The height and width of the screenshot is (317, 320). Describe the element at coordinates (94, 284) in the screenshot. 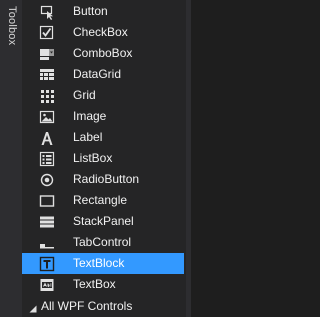

I see `toolbox-item-label: TextBox` at that location.